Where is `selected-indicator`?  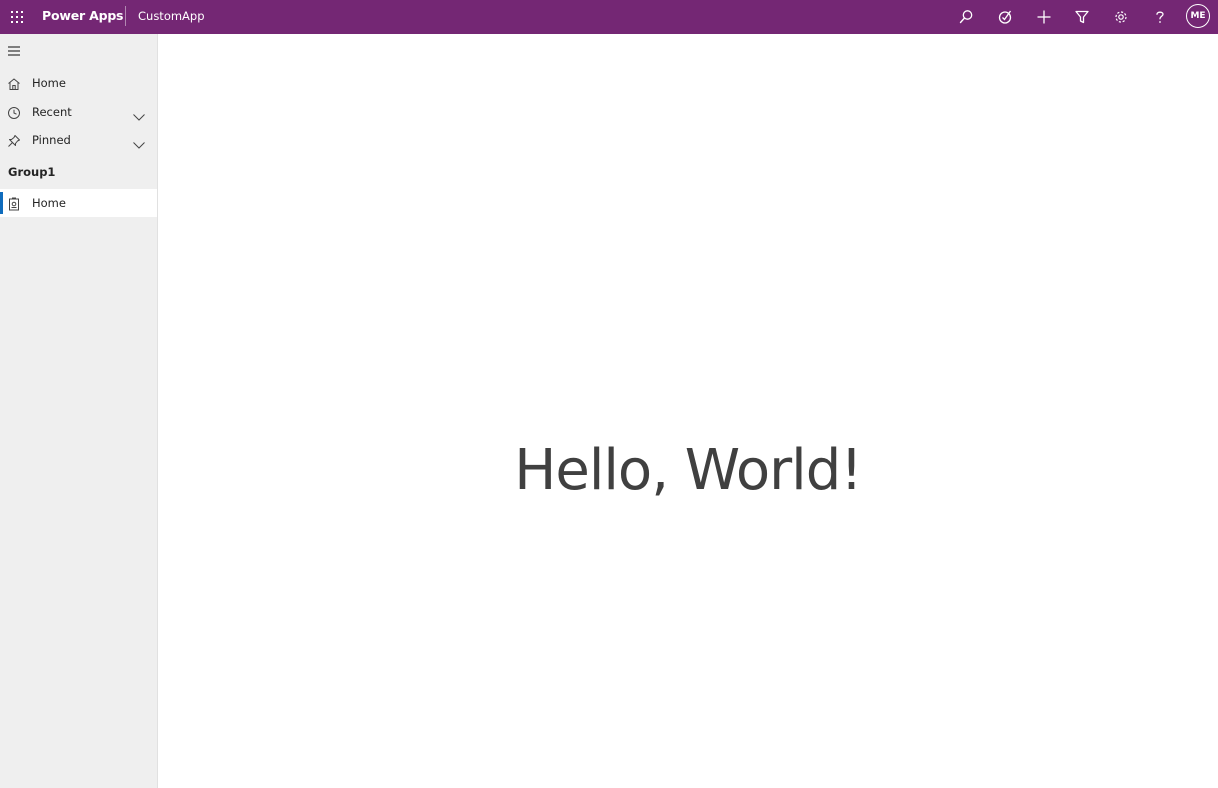
selected-indicator is located at coordinates (1, 203).